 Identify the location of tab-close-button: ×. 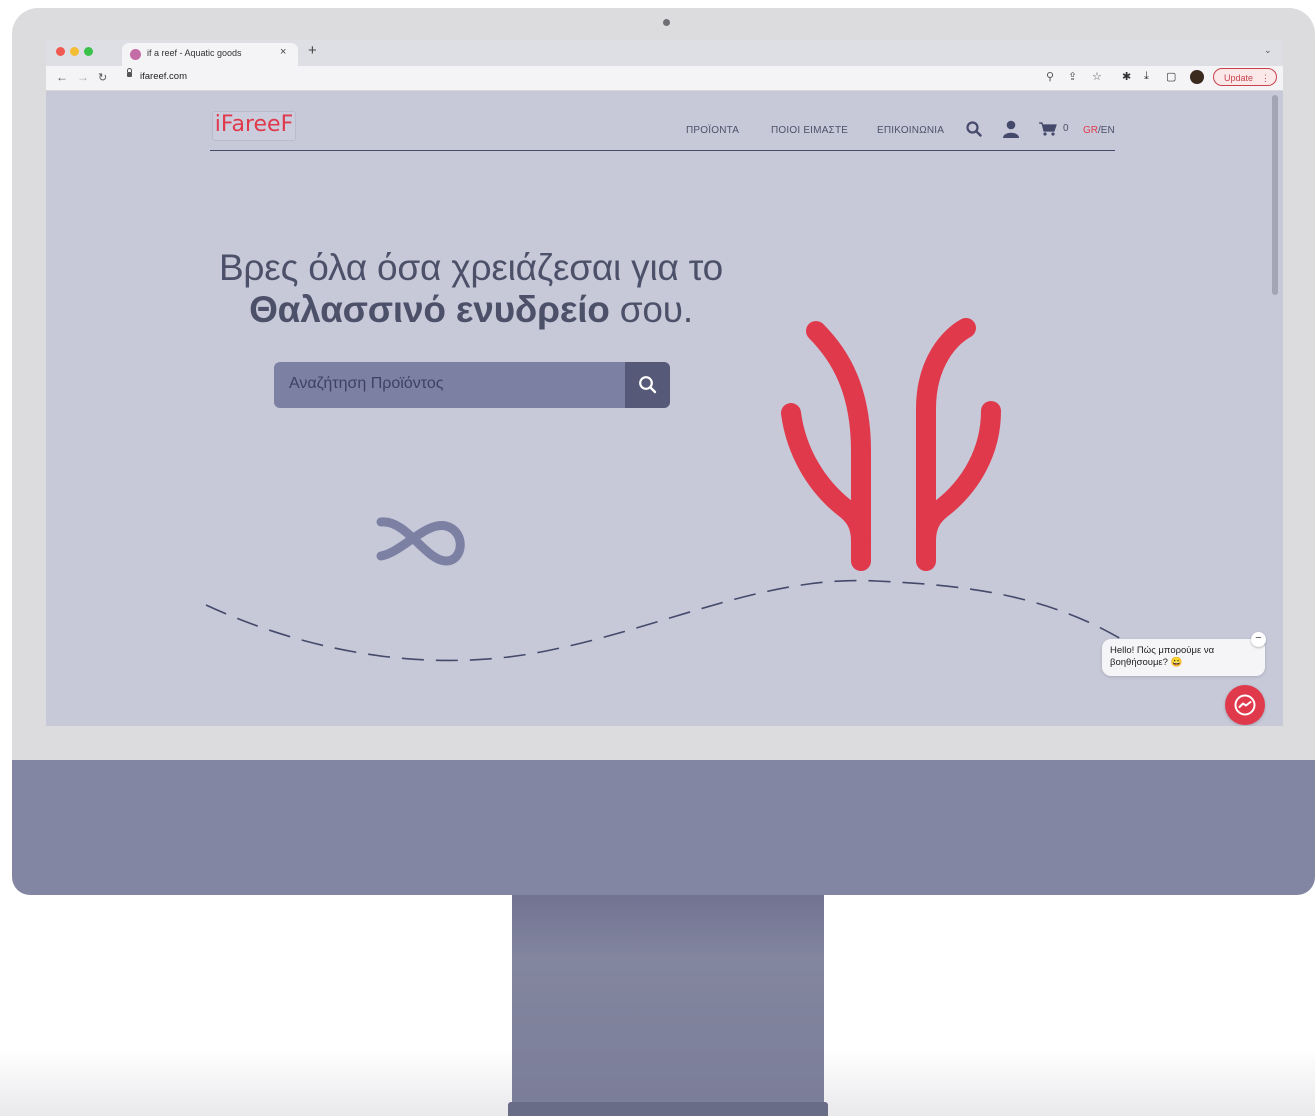
(283, 52).